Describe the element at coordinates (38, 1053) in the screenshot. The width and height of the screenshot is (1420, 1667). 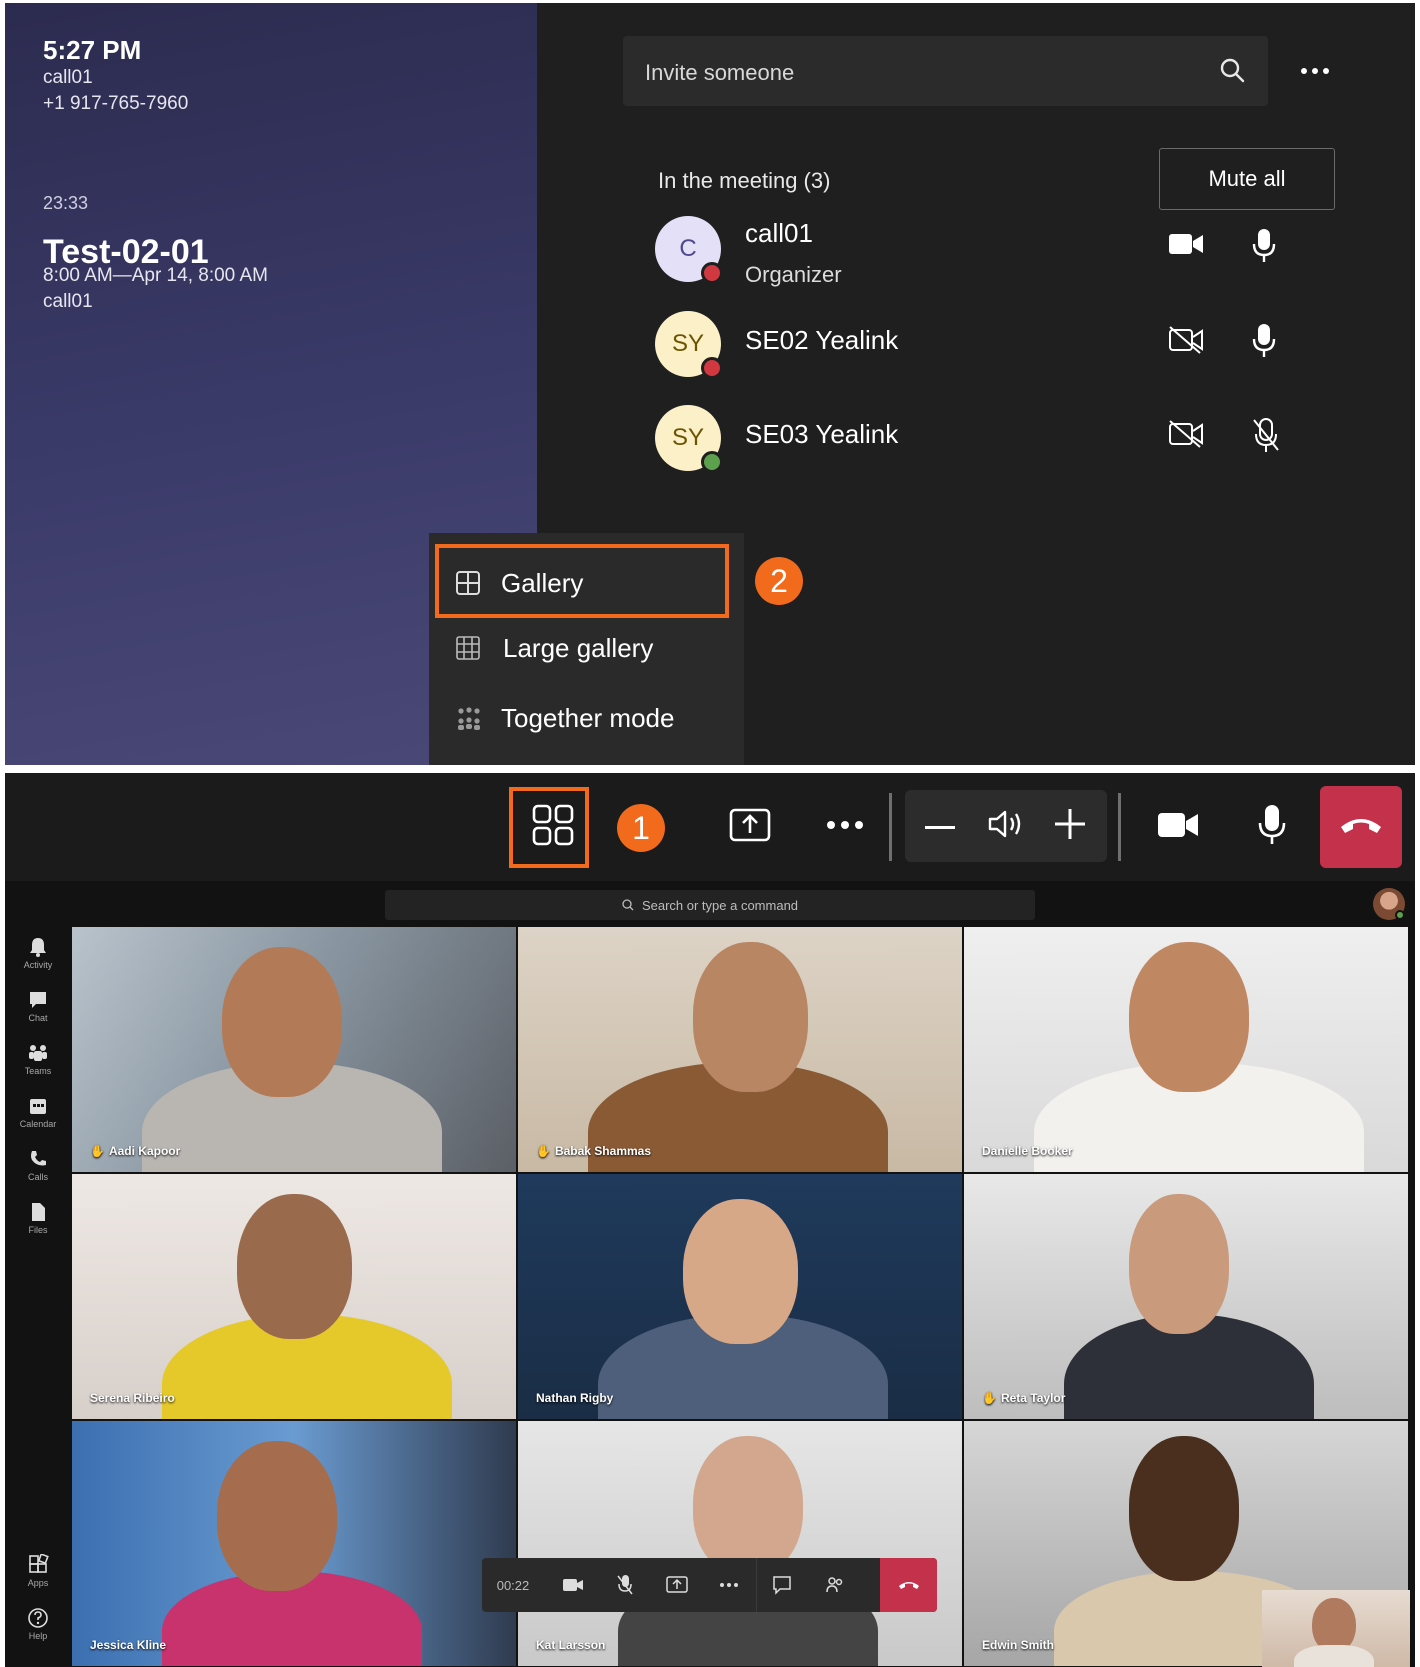
I see `teams-icon` at that location.